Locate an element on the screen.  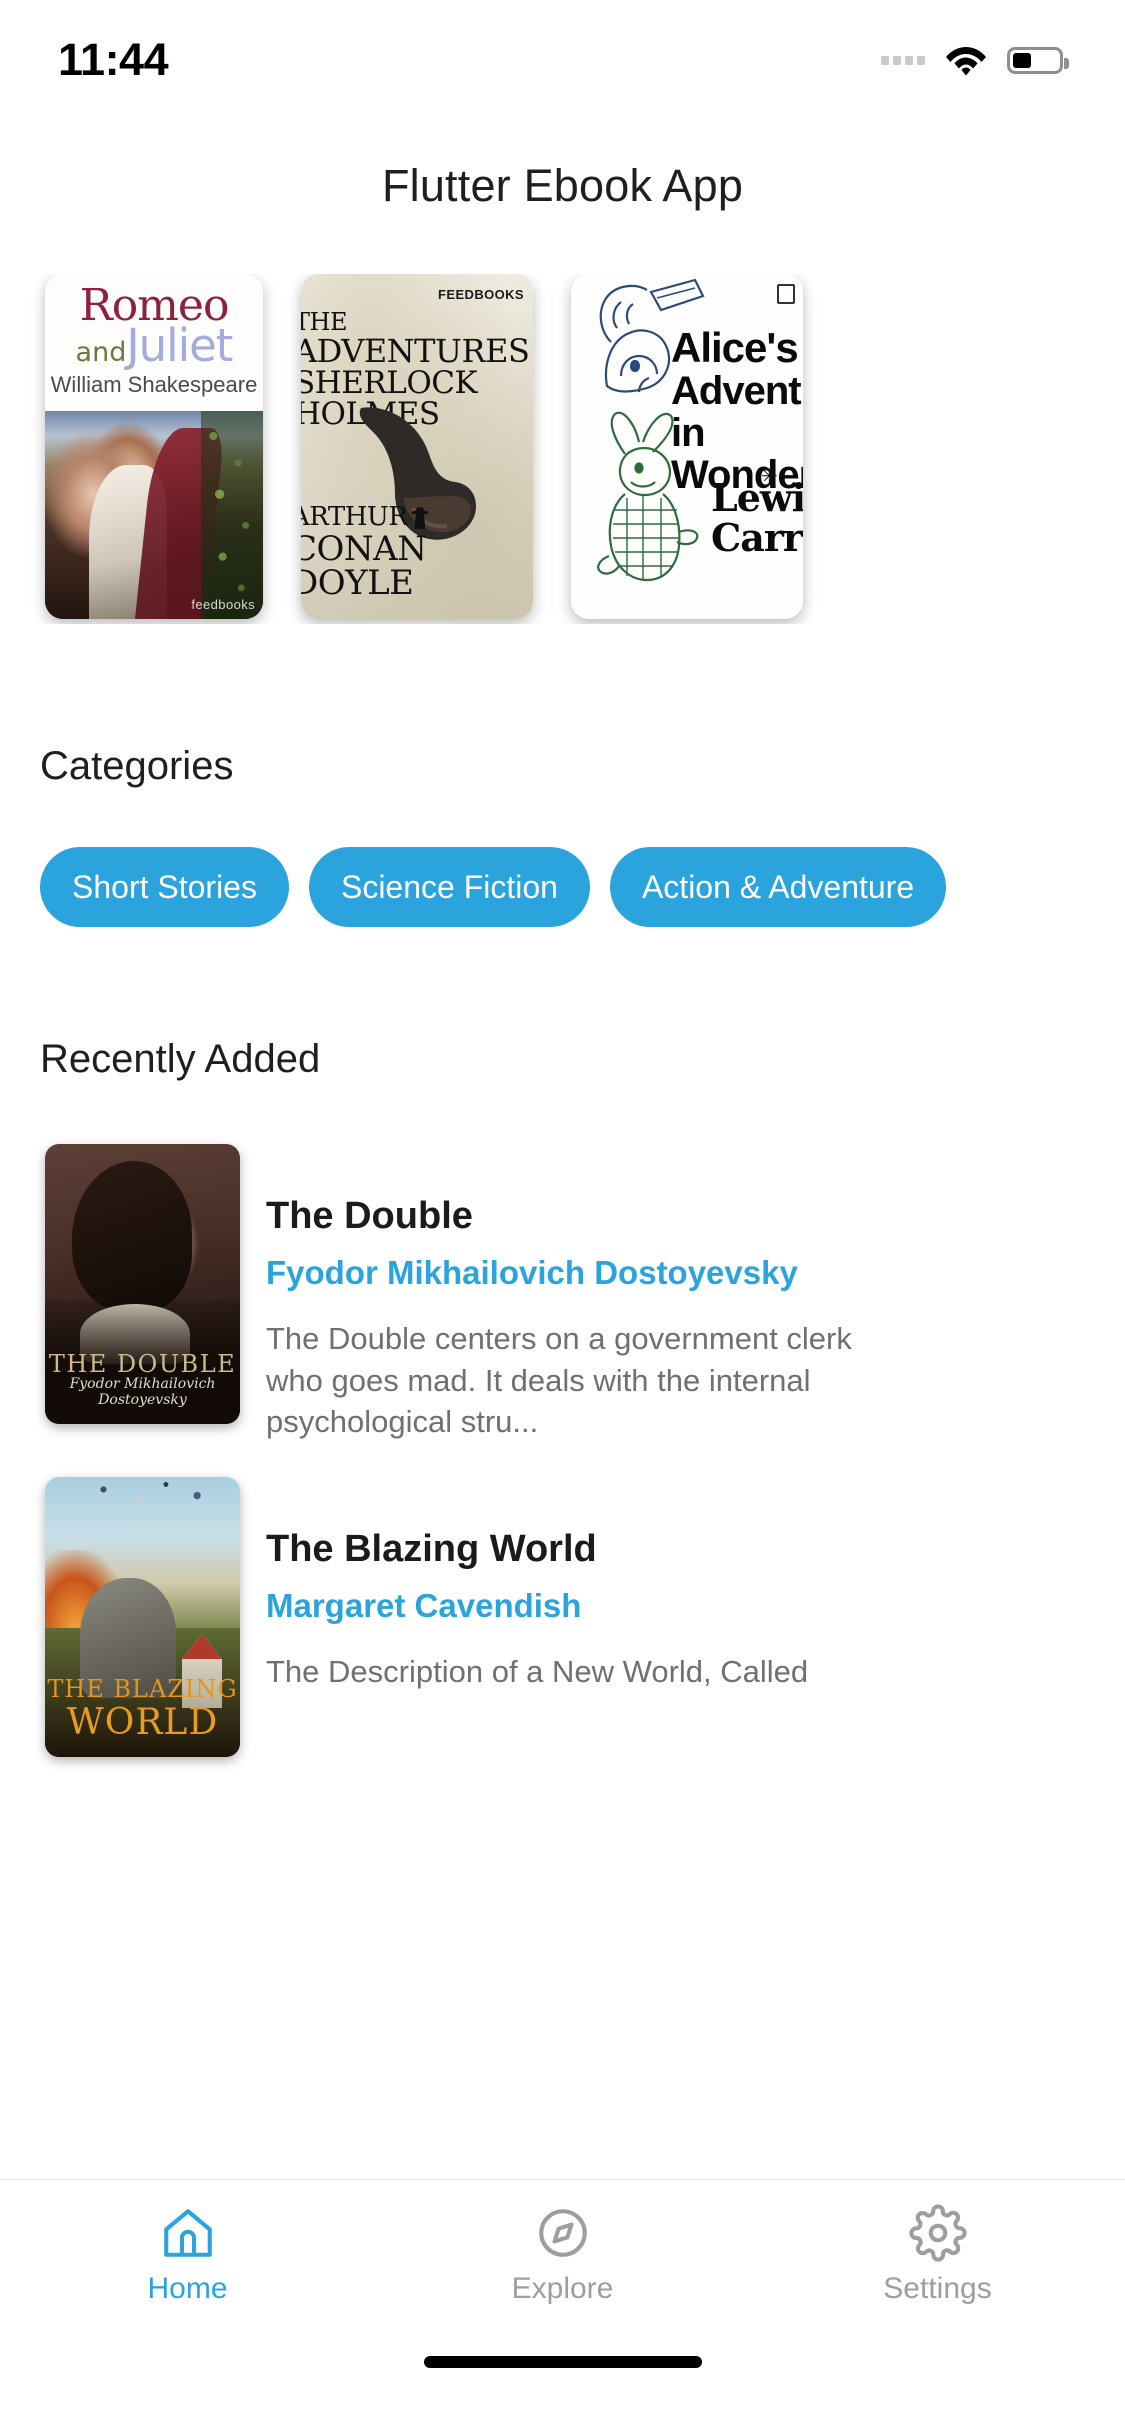
nav-item-explore: Explore is located at coordinates (562, 2255).